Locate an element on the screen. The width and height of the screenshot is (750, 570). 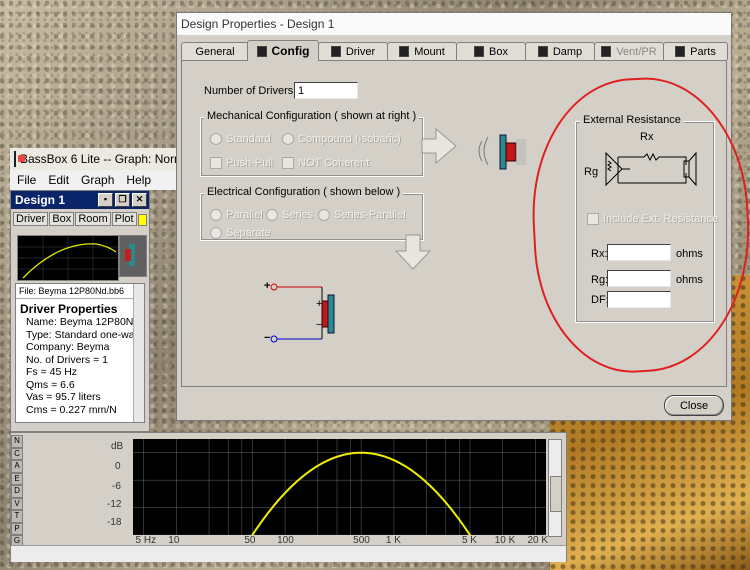
app-logo-icon is located at coordinates (19, 159).